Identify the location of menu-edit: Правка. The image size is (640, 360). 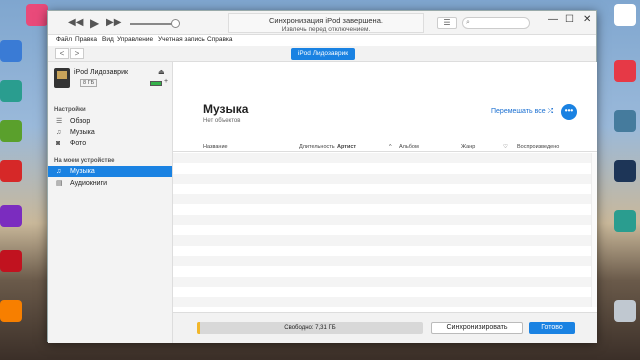
(86, 39).